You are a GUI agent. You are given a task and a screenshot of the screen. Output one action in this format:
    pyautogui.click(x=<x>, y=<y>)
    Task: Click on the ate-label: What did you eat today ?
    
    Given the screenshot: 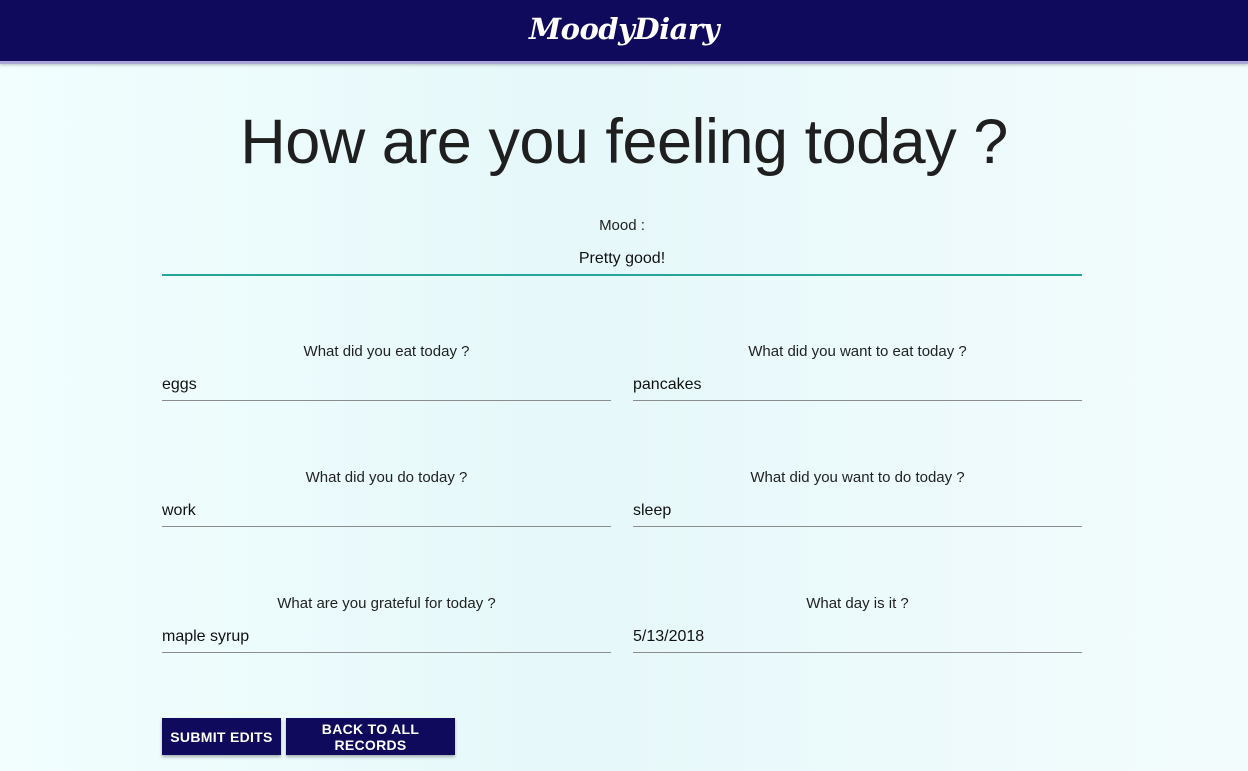 What is the action you would take?
    pyautogui.click(x=386, y=351)
    